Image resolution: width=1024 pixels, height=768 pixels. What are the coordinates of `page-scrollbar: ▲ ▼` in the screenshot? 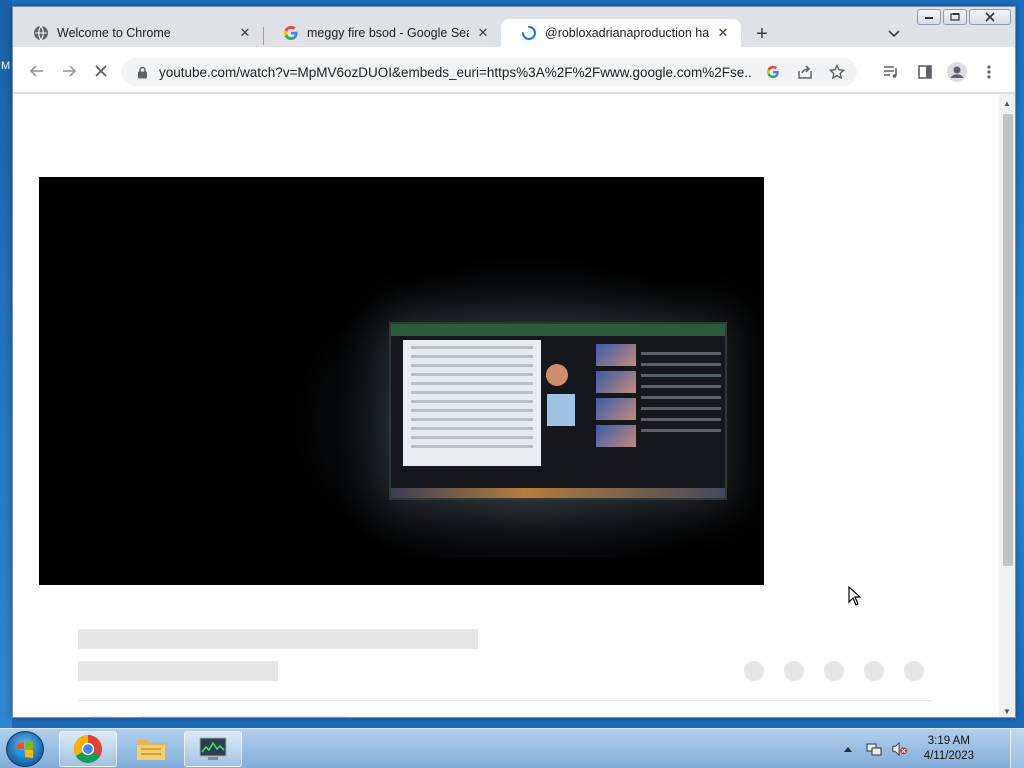 It's located at (1007, 405).